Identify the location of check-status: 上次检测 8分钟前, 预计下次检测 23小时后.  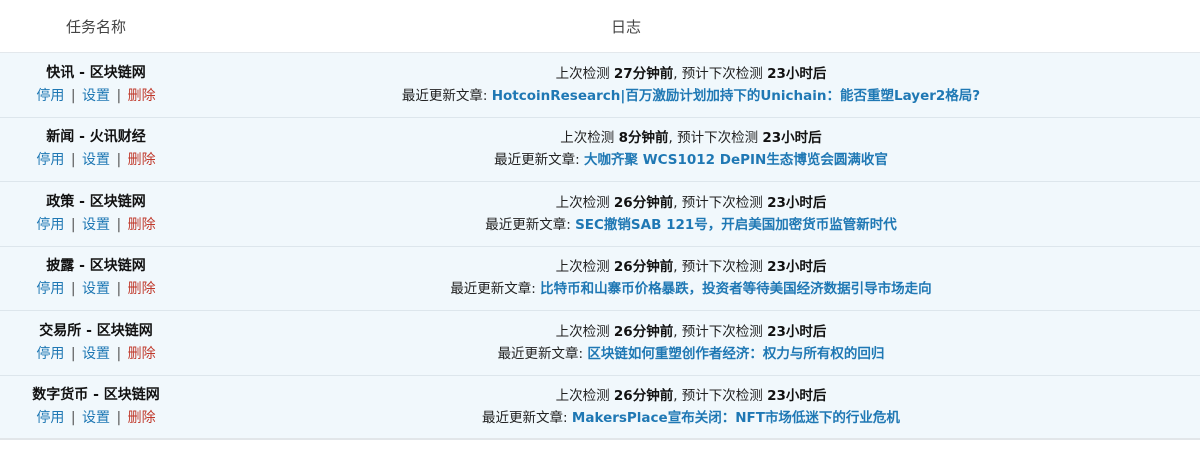
(691, 138).